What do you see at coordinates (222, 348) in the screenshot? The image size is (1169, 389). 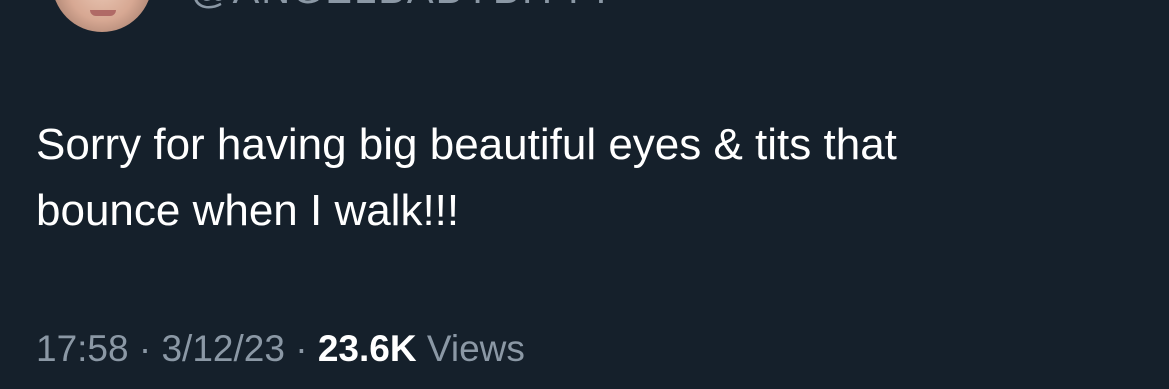 I see `tweet-date: 3/12/23` at bounding box center [222, 348].